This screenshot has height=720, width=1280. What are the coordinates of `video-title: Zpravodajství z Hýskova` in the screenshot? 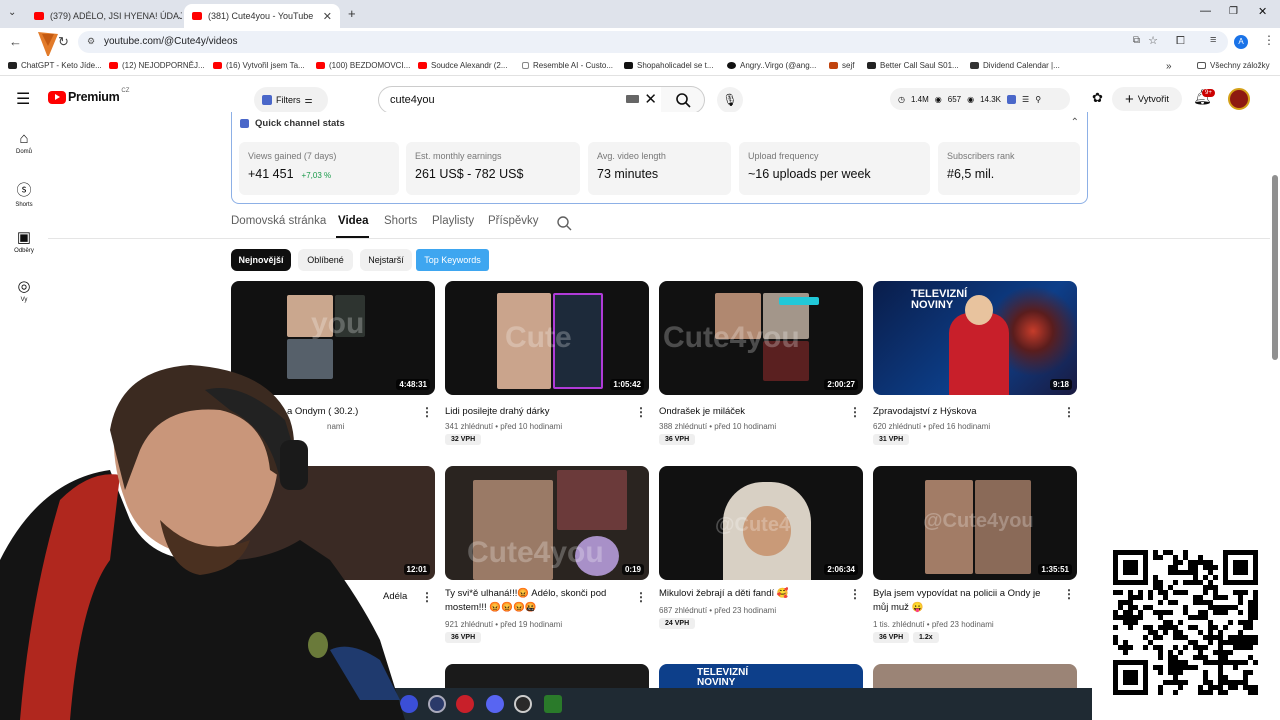 It's located at (965, 412).